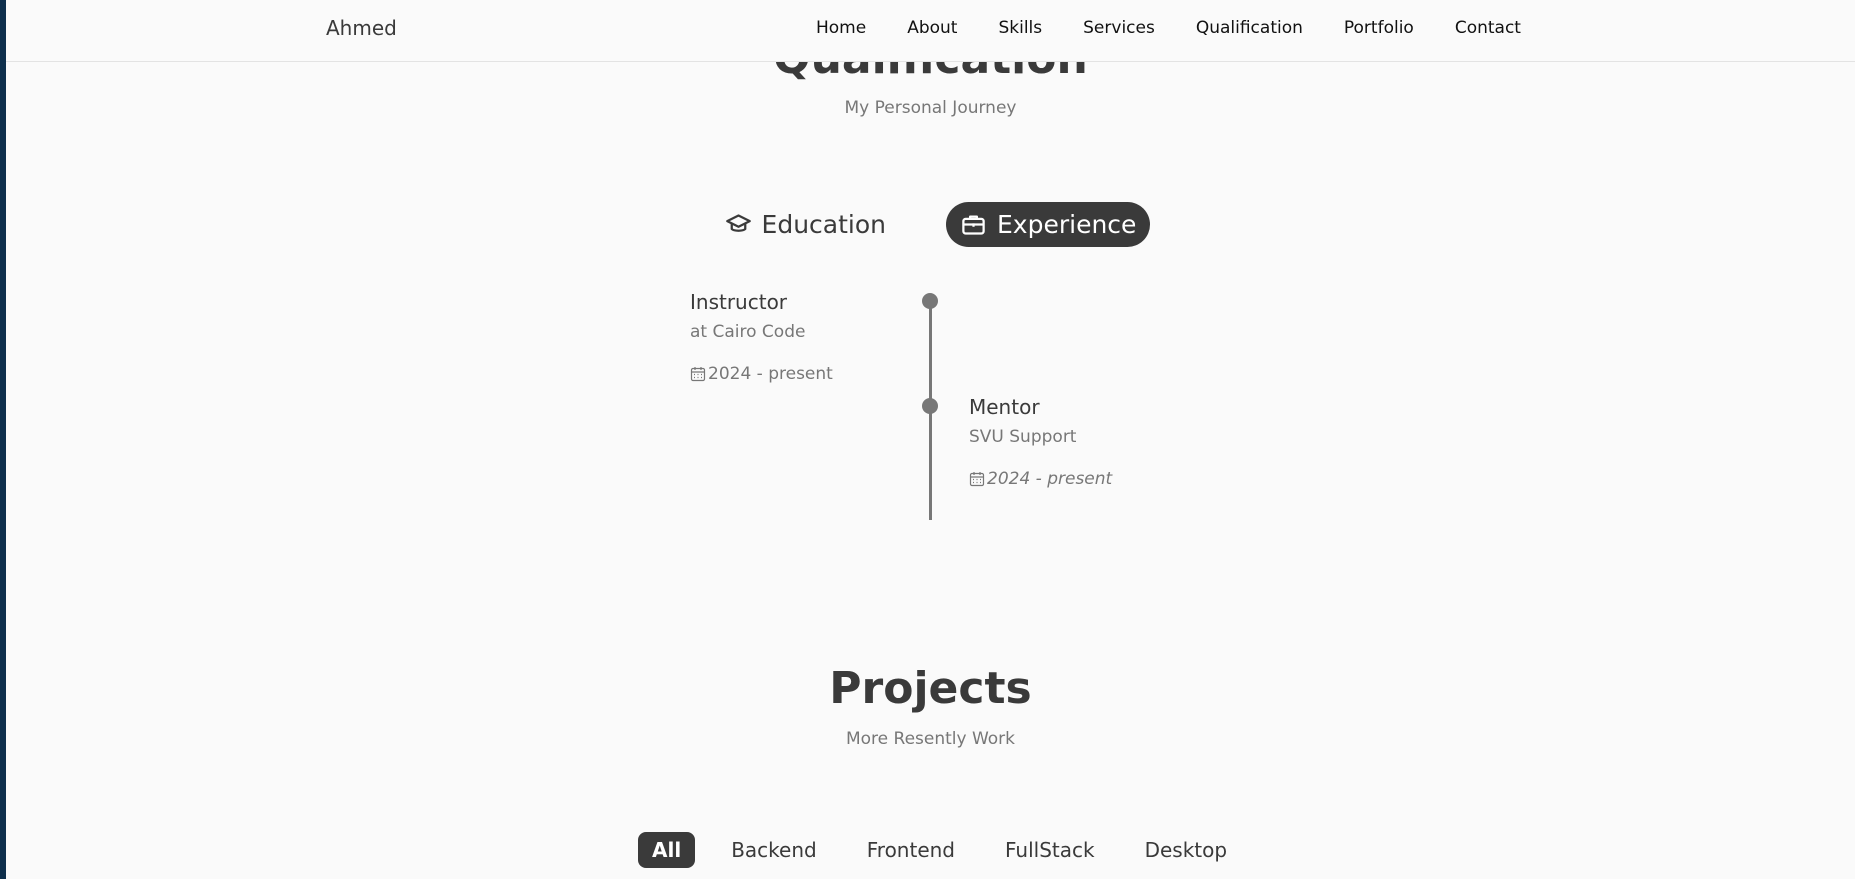 The image size is (1855, 879). I want to click on nav-link-home: Home, so click(841, 28).